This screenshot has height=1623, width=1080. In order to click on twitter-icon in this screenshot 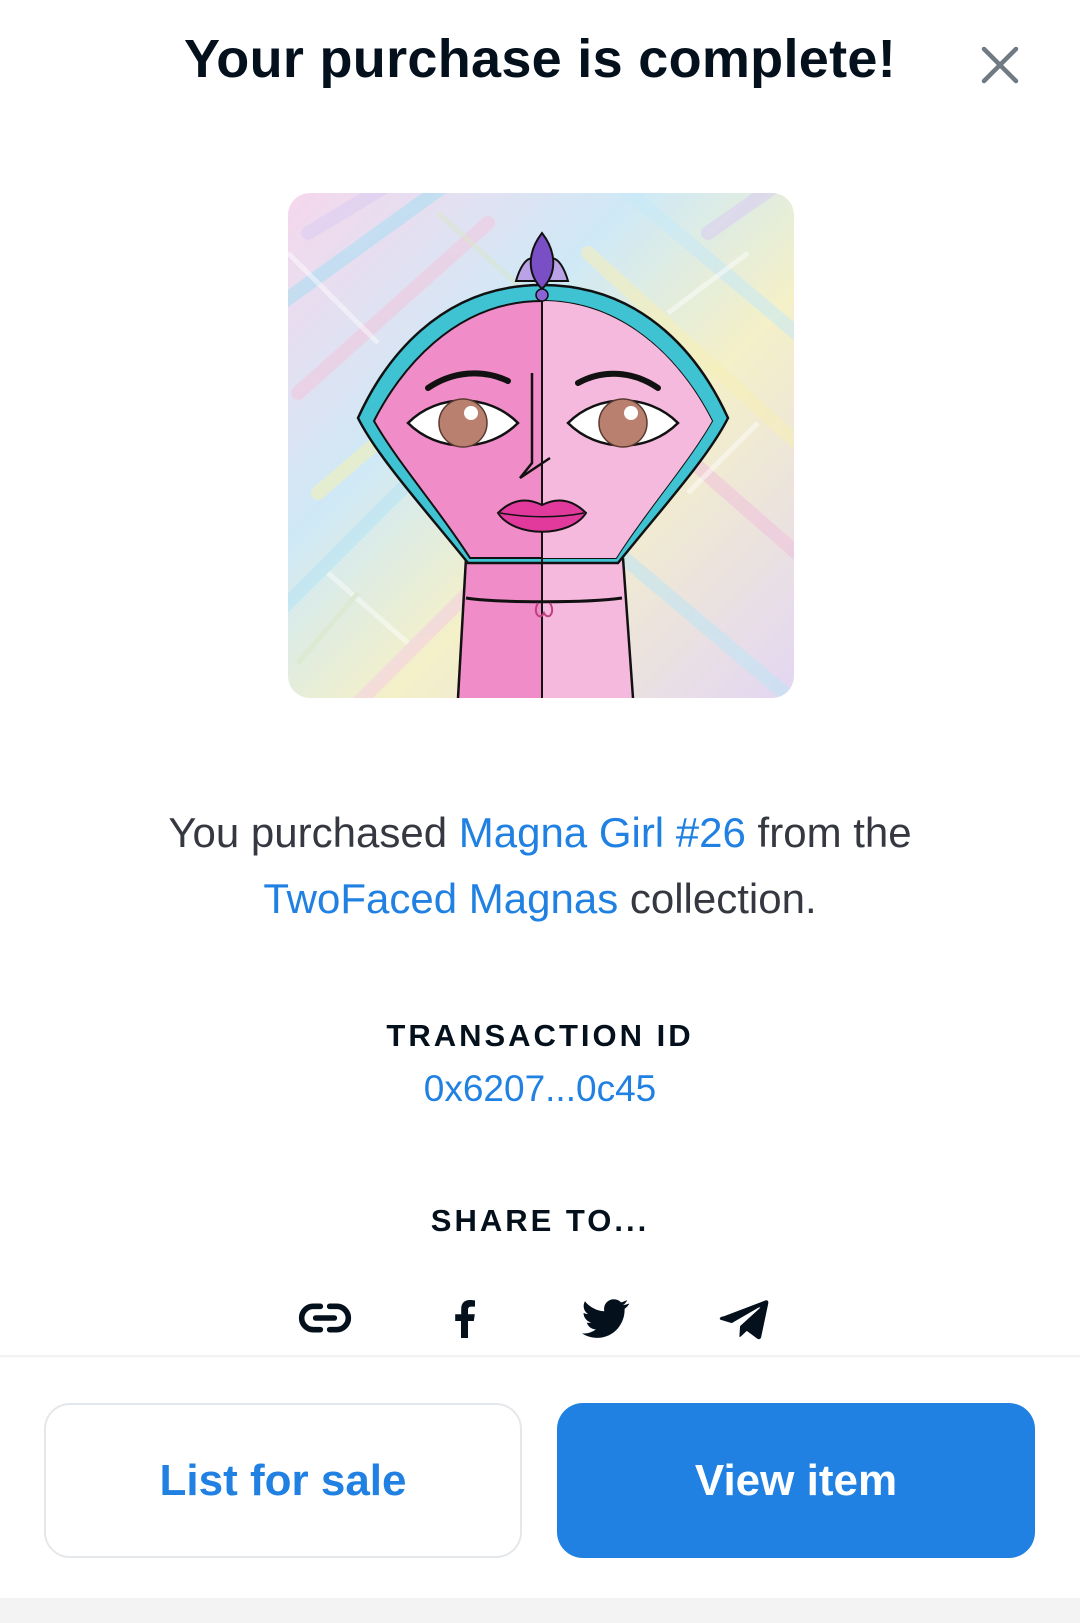, I will do `click(605, 1318)`.